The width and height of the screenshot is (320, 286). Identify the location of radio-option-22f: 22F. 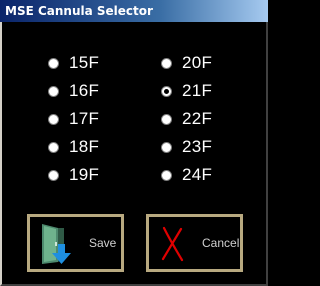
(186, 119).